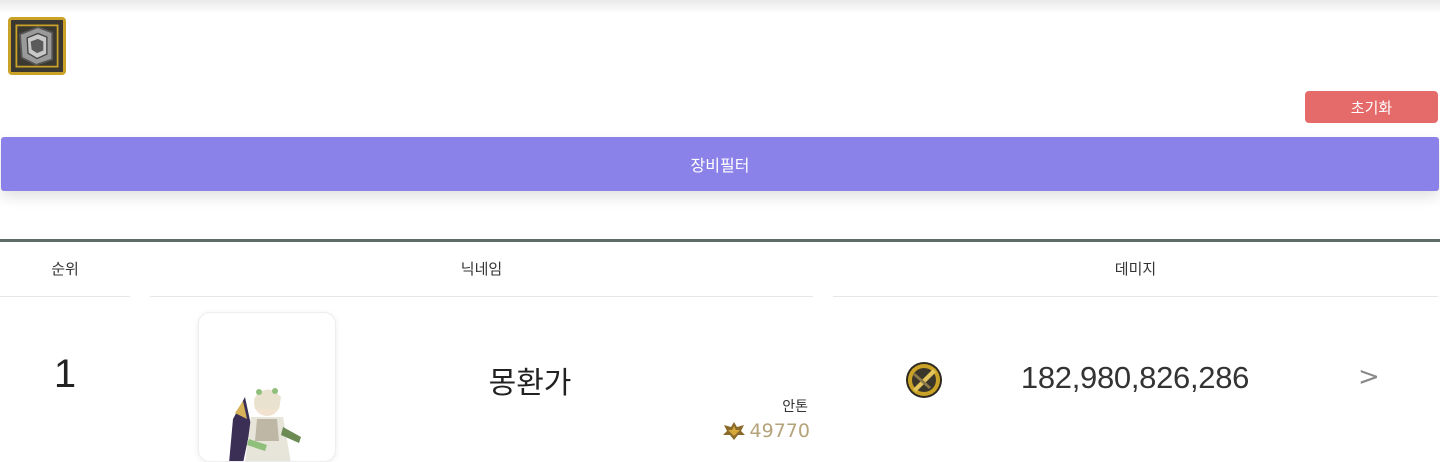 The image size is (1440, 462). Describe the element at coordinates (779, 431) in the screenshot. I see `union-level-value: 49770` at that location.